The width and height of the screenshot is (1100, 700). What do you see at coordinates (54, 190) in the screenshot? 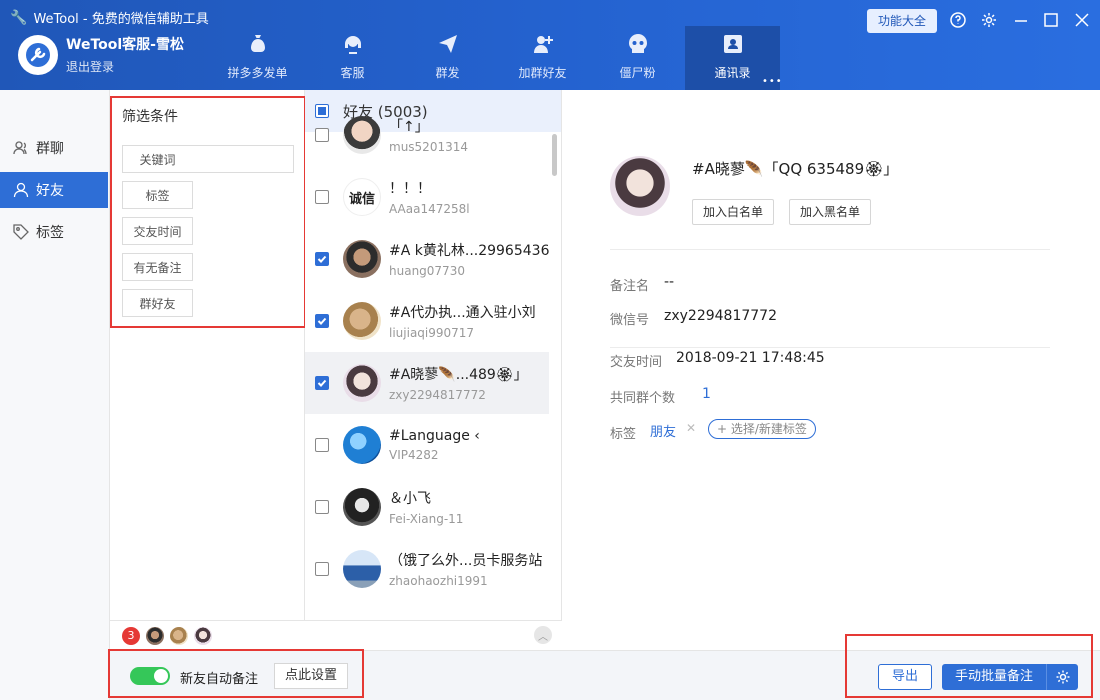
I see `sidebar-item-friends: 好友` at bounding box center [54, 190].